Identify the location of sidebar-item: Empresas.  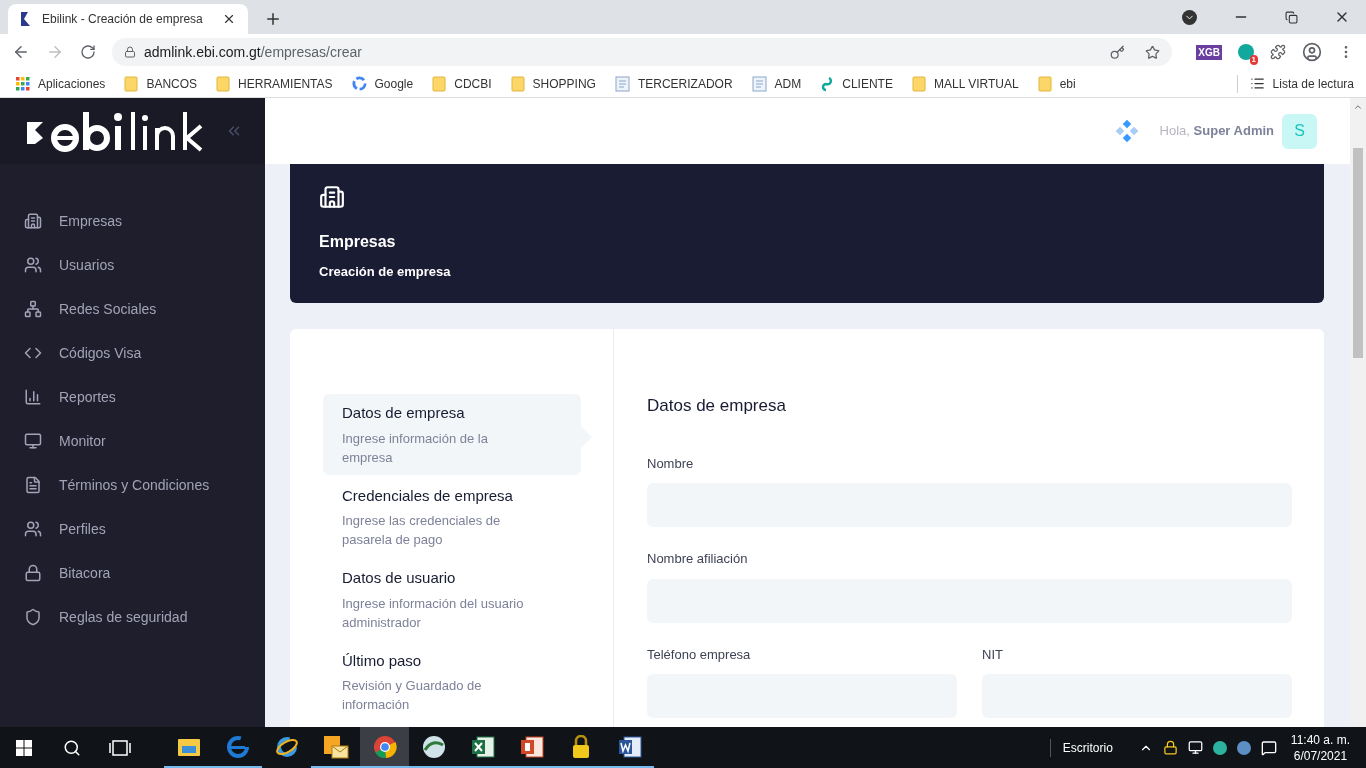
(144, 221).